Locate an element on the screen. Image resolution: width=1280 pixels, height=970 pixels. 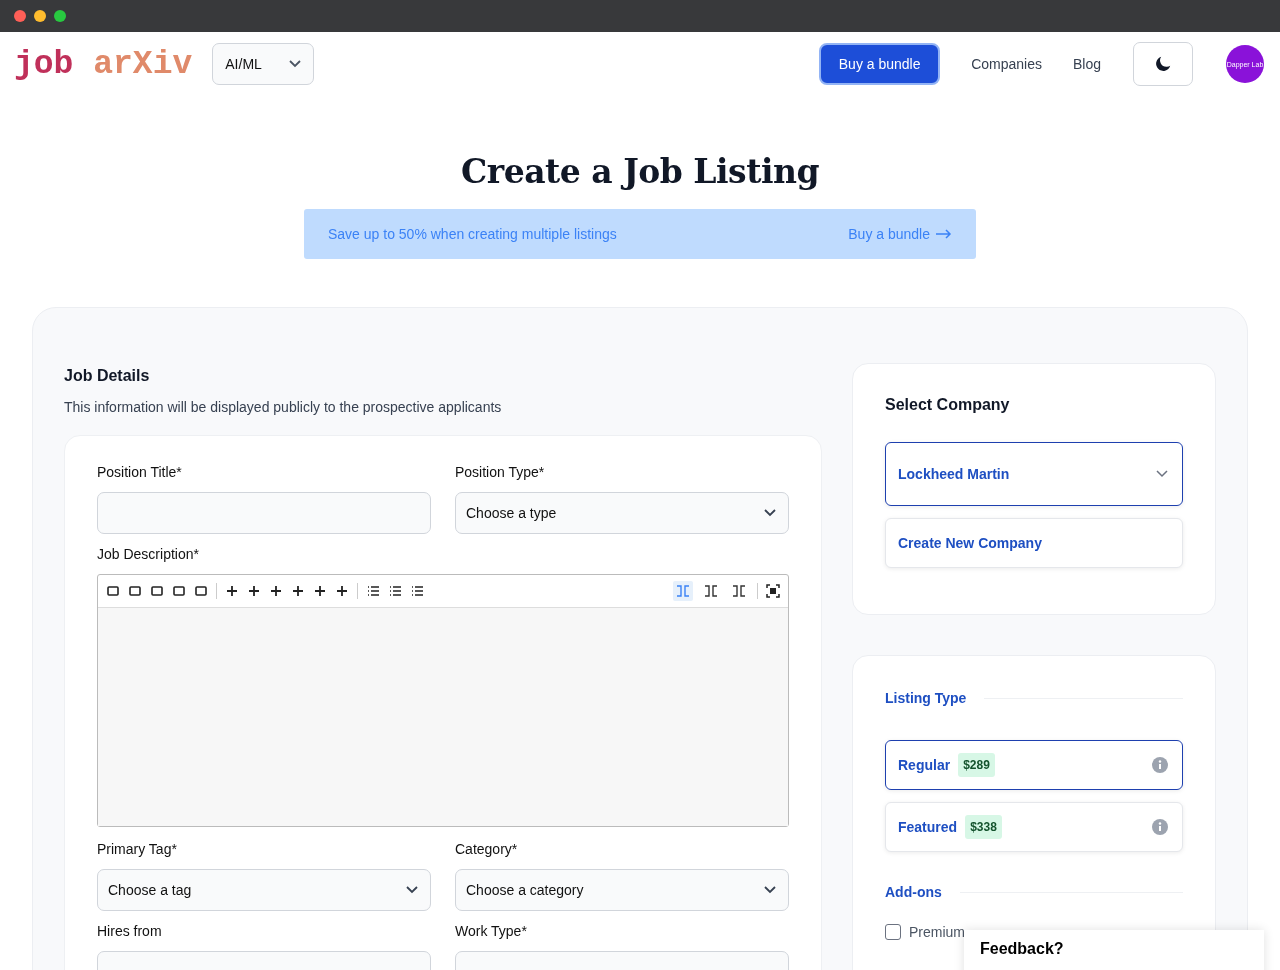
field-label: Work Type* is located at coordinates (491, 931).